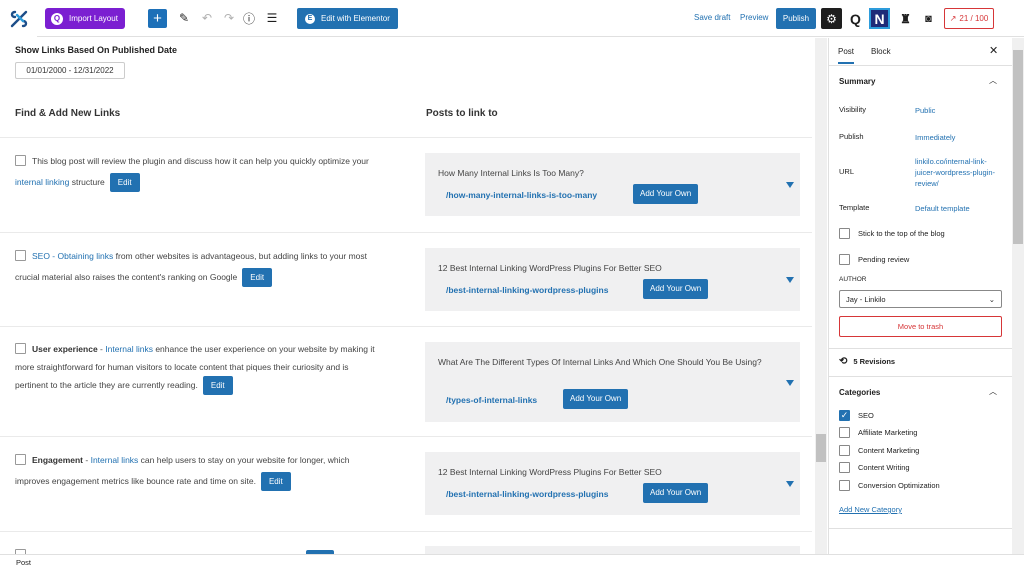  I want to click on visibility-label: Visibility, so click(852, 109).